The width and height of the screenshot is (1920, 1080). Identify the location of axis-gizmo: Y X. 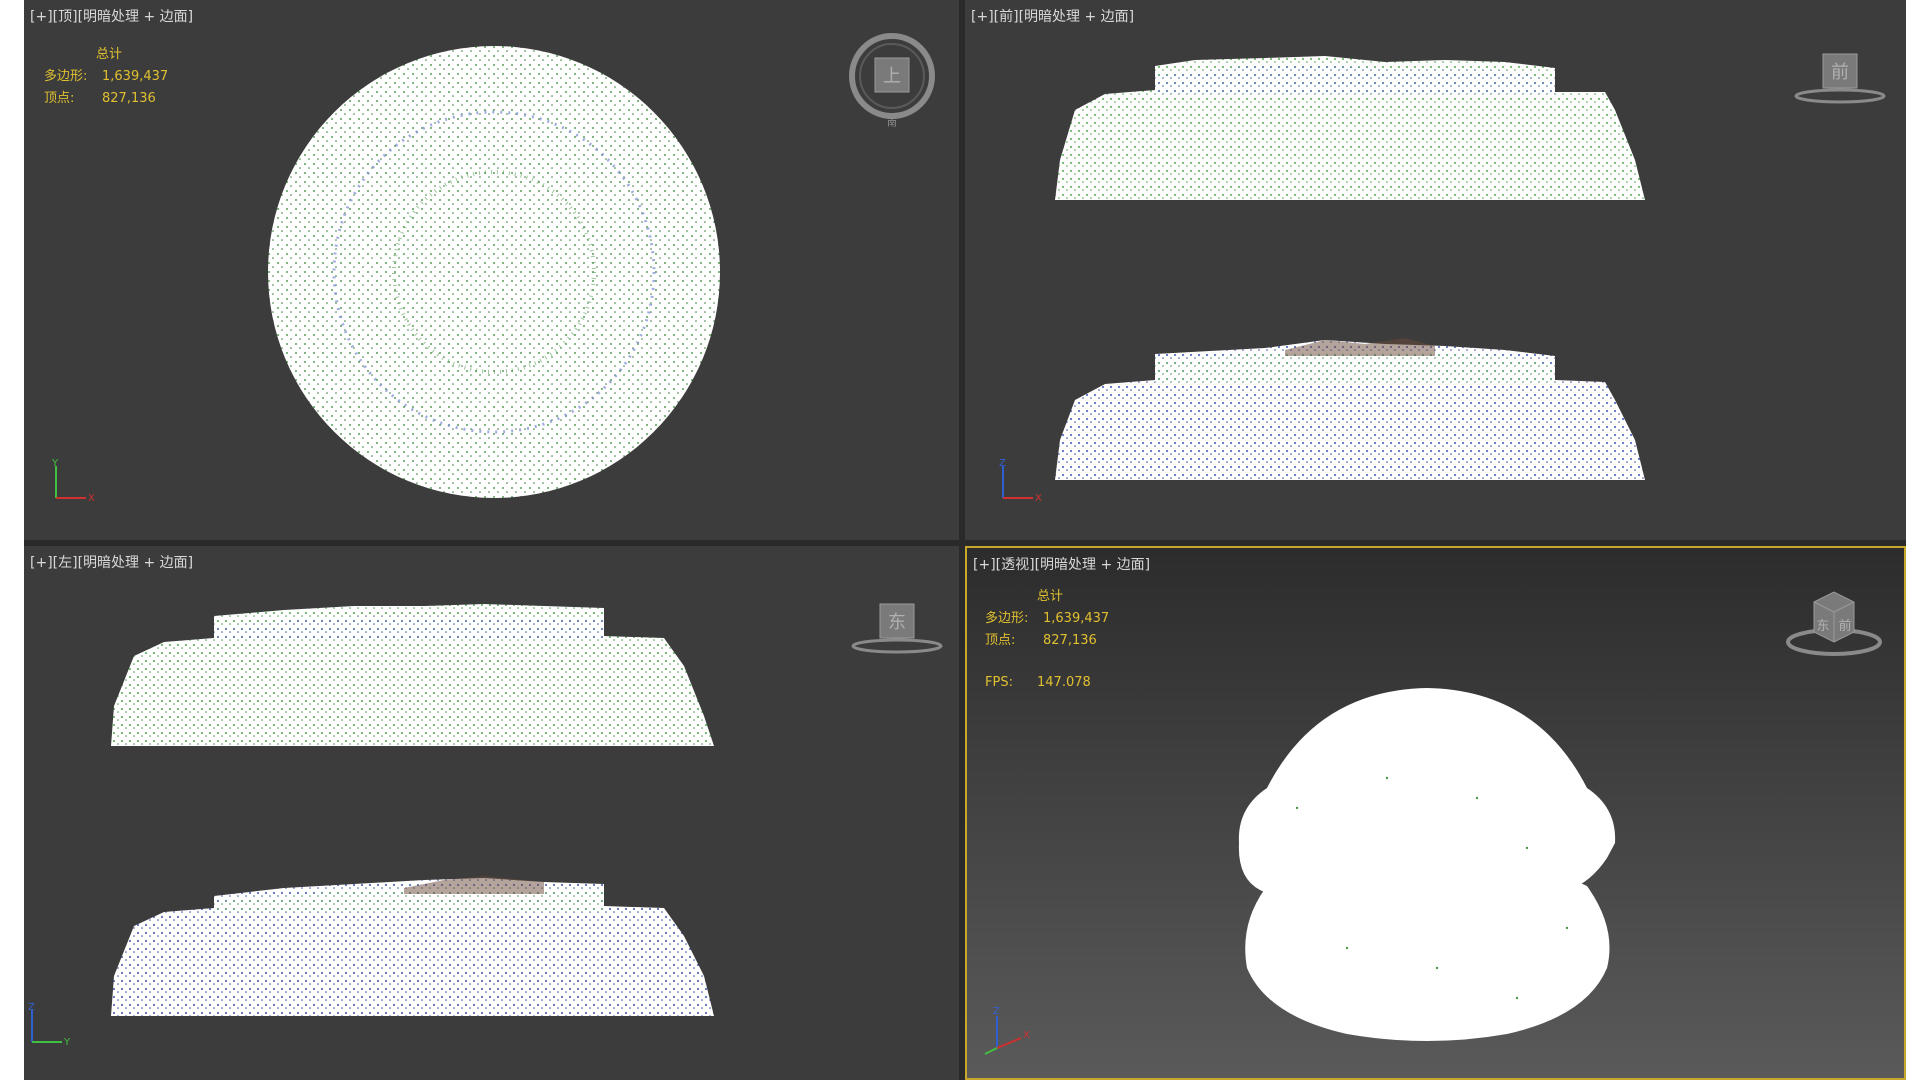
(73, 481).